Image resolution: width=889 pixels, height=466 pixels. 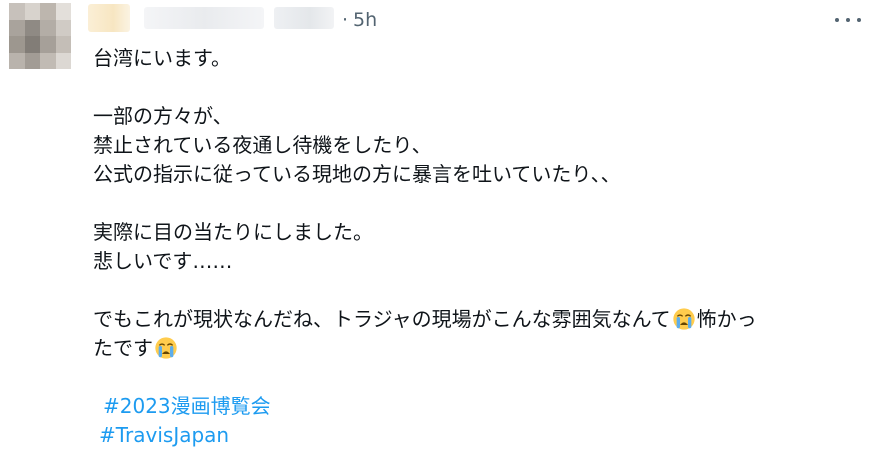 I want to click on tweet-line: 台湾にいます。, so click(x=162, y=58).